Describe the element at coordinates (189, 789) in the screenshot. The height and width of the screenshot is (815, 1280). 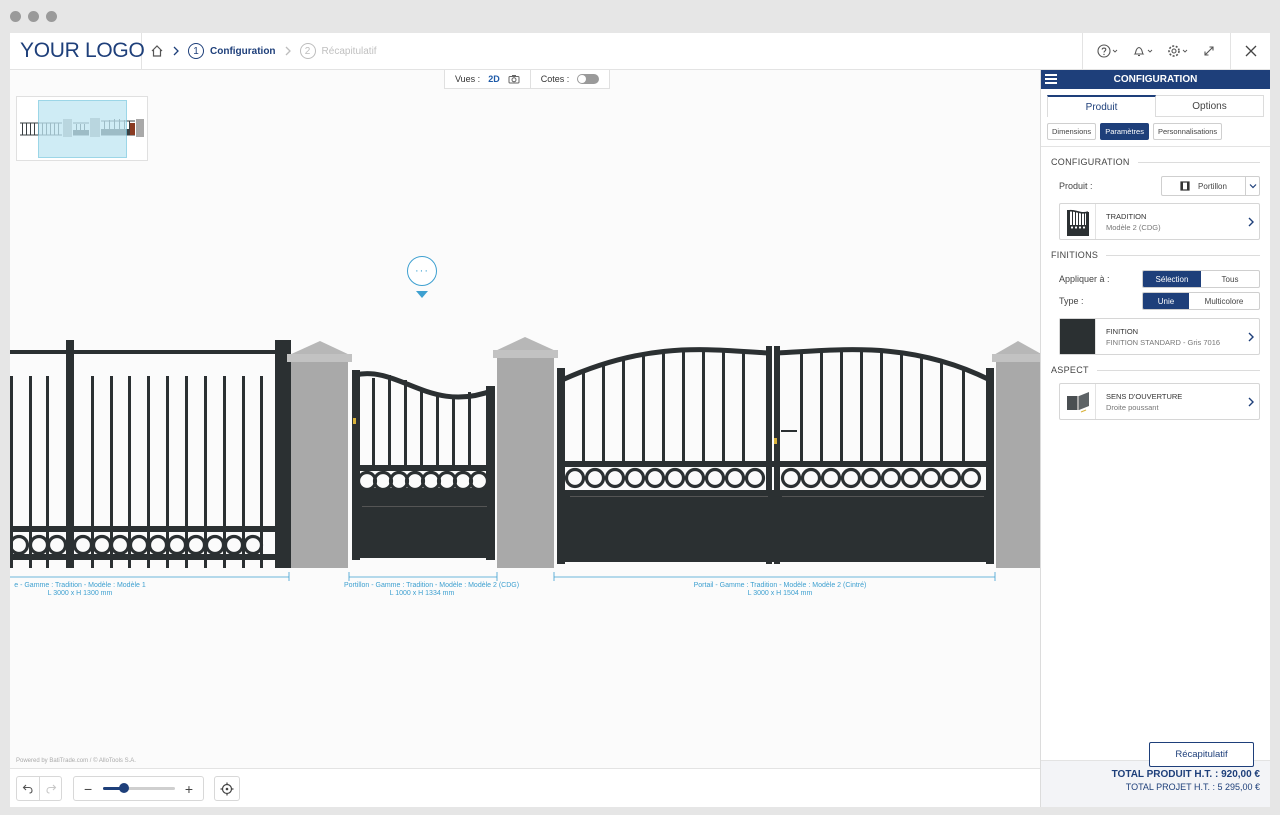
I see `zoom-in-button: +` at that location.